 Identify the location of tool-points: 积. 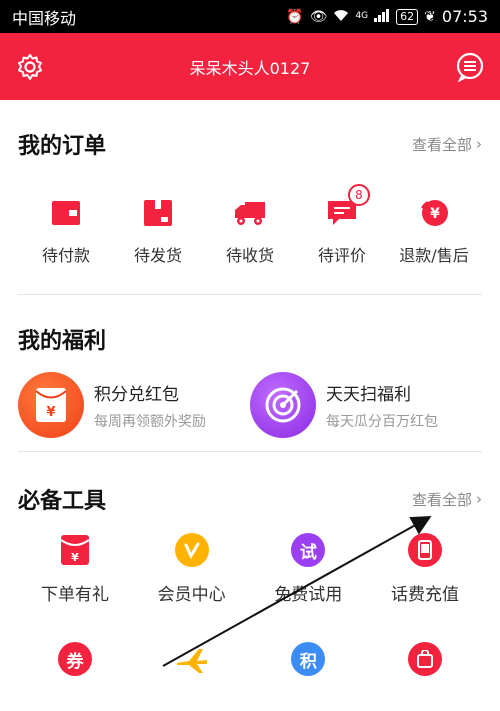
(308, 667).